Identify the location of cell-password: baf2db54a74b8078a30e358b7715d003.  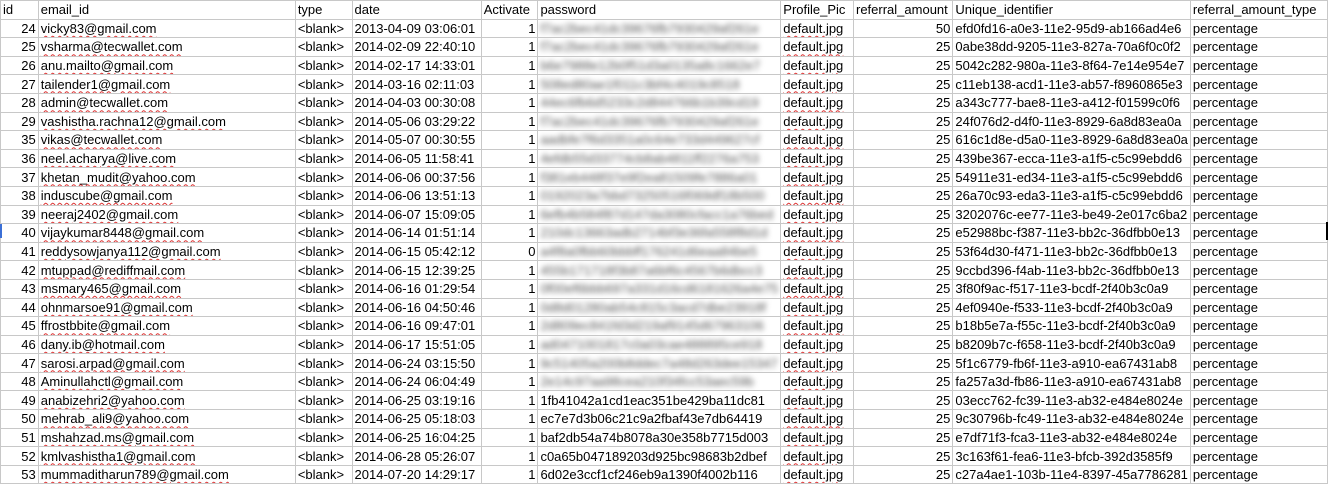
(659, 437).